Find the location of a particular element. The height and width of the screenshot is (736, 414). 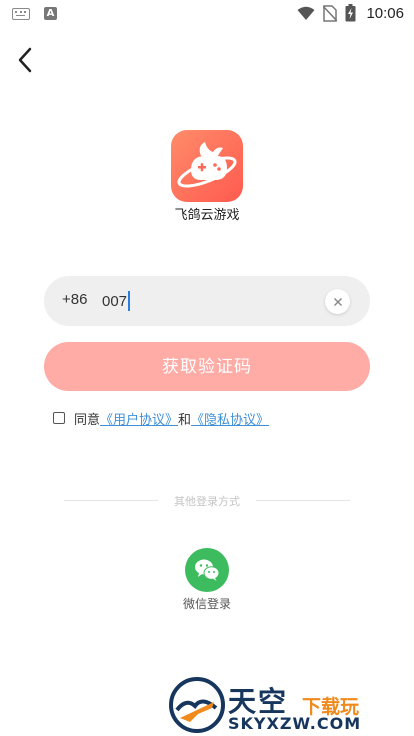

watermark: 天空 下载玩 SKYXZW.COM is located at coordinates (288, 705).